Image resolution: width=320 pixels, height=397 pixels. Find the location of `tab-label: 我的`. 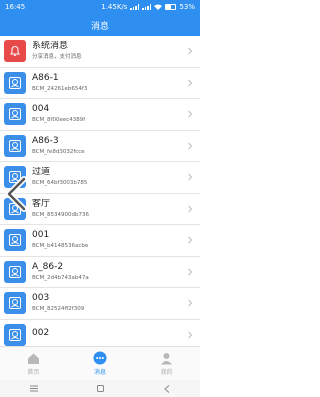

tab-label: 我的 is located at coordinates (166, 372).